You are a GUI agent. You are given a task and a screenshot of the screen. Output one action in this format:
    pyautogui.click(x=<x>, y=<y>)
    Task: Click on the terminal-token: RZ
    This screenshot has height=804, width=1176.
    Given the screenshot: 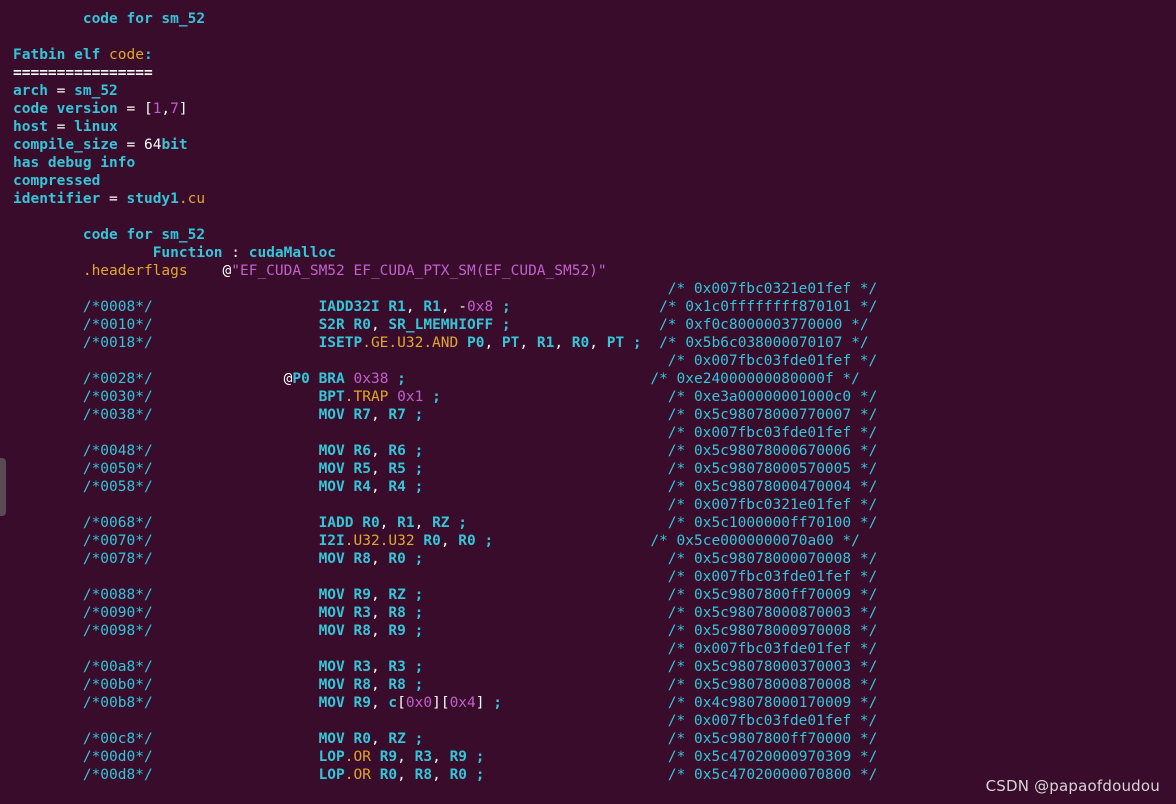 What is the action you would take?
    pyautogui.click(x=397, y=595)
    